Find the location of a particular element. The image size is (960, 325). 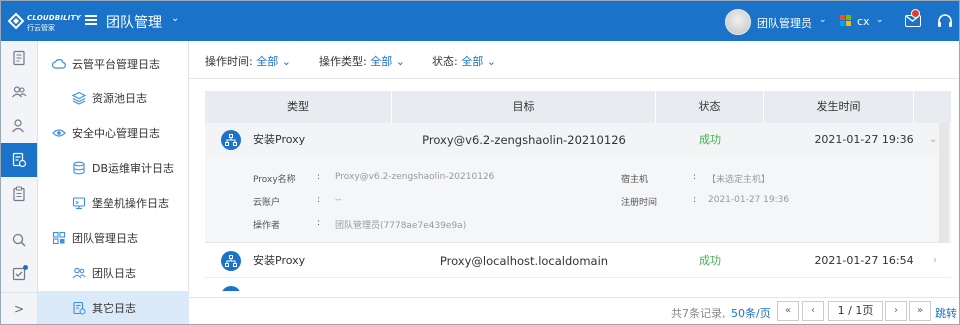

filter-label: 操作类型: is located at coordinates (343, 61).